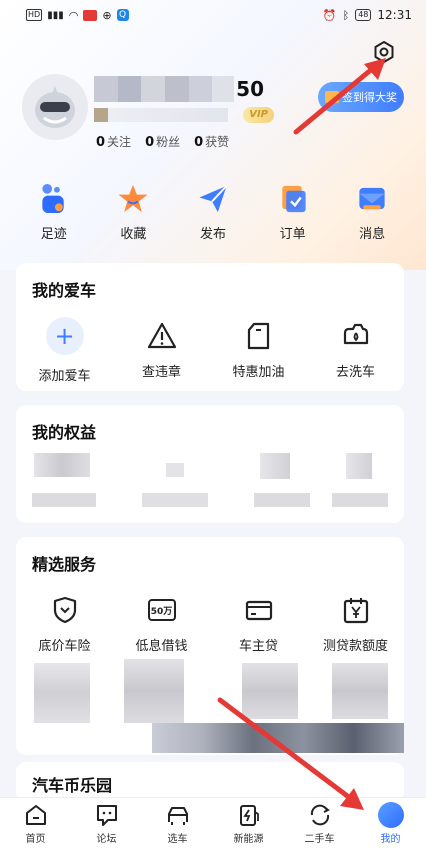 The image size is (426, 849). I want to click on status-time: 12:31, so click(394, 15).